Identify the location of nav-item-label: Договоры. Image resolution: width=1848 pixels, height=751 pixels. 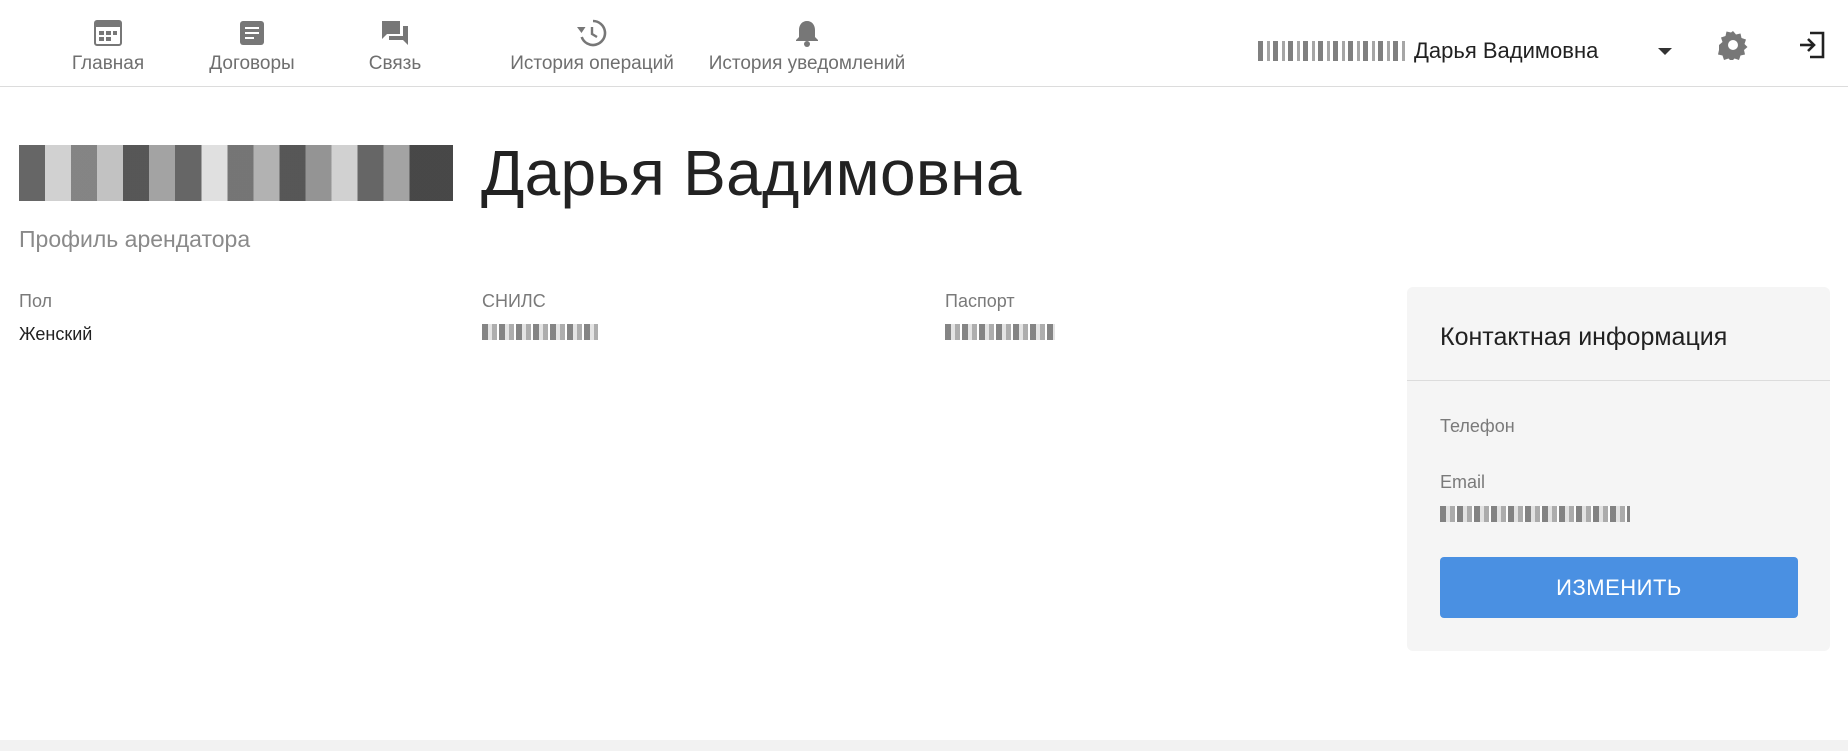
(252, 63).